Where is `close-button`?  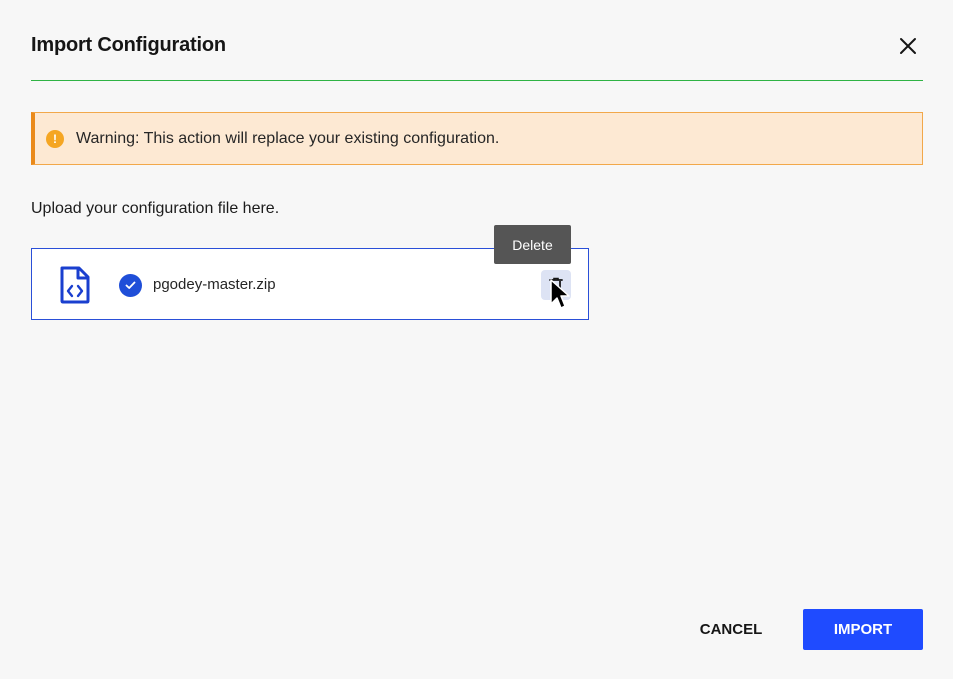
close-button is located at coordinates (908, 46).